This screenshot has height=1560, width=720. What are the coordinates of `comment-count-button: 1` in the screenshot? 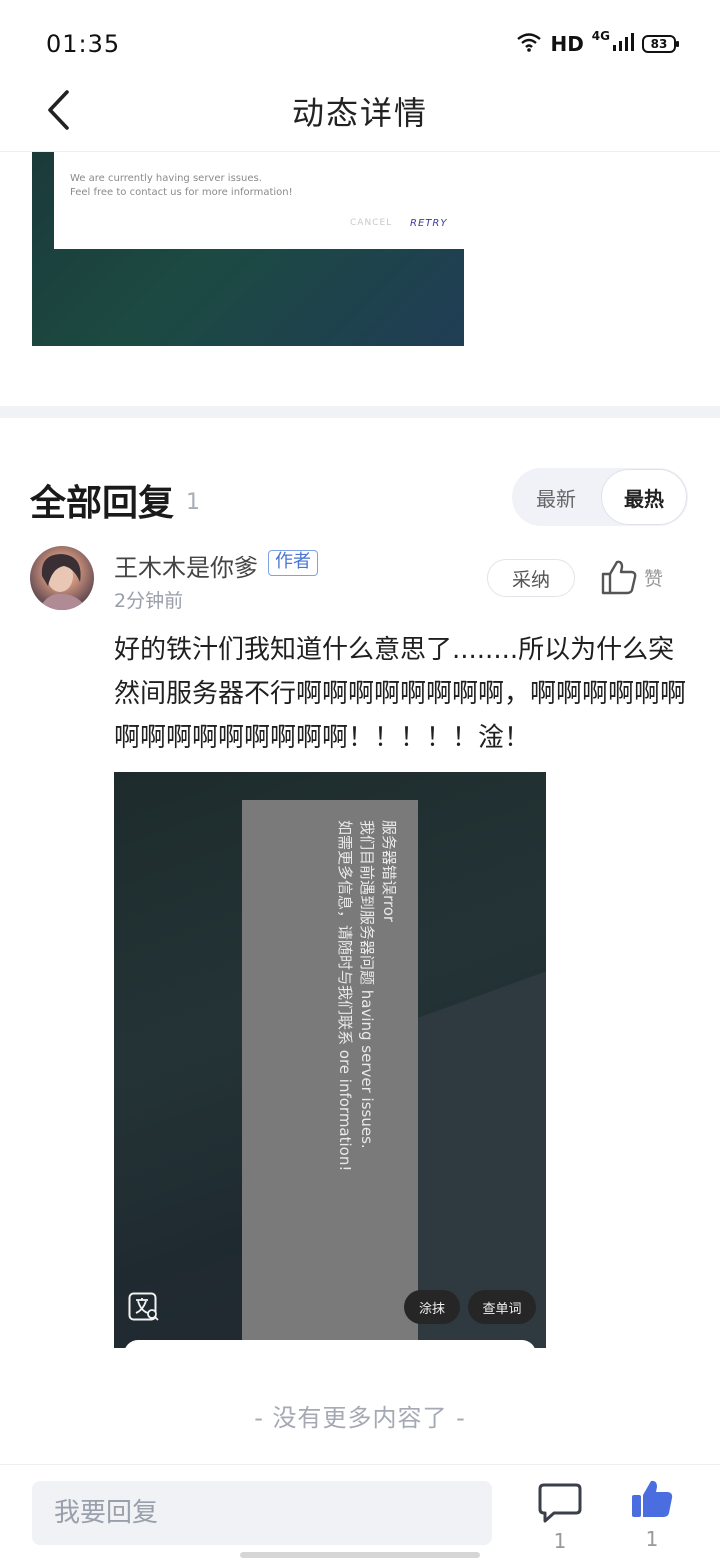 It's located at (560, 1519).